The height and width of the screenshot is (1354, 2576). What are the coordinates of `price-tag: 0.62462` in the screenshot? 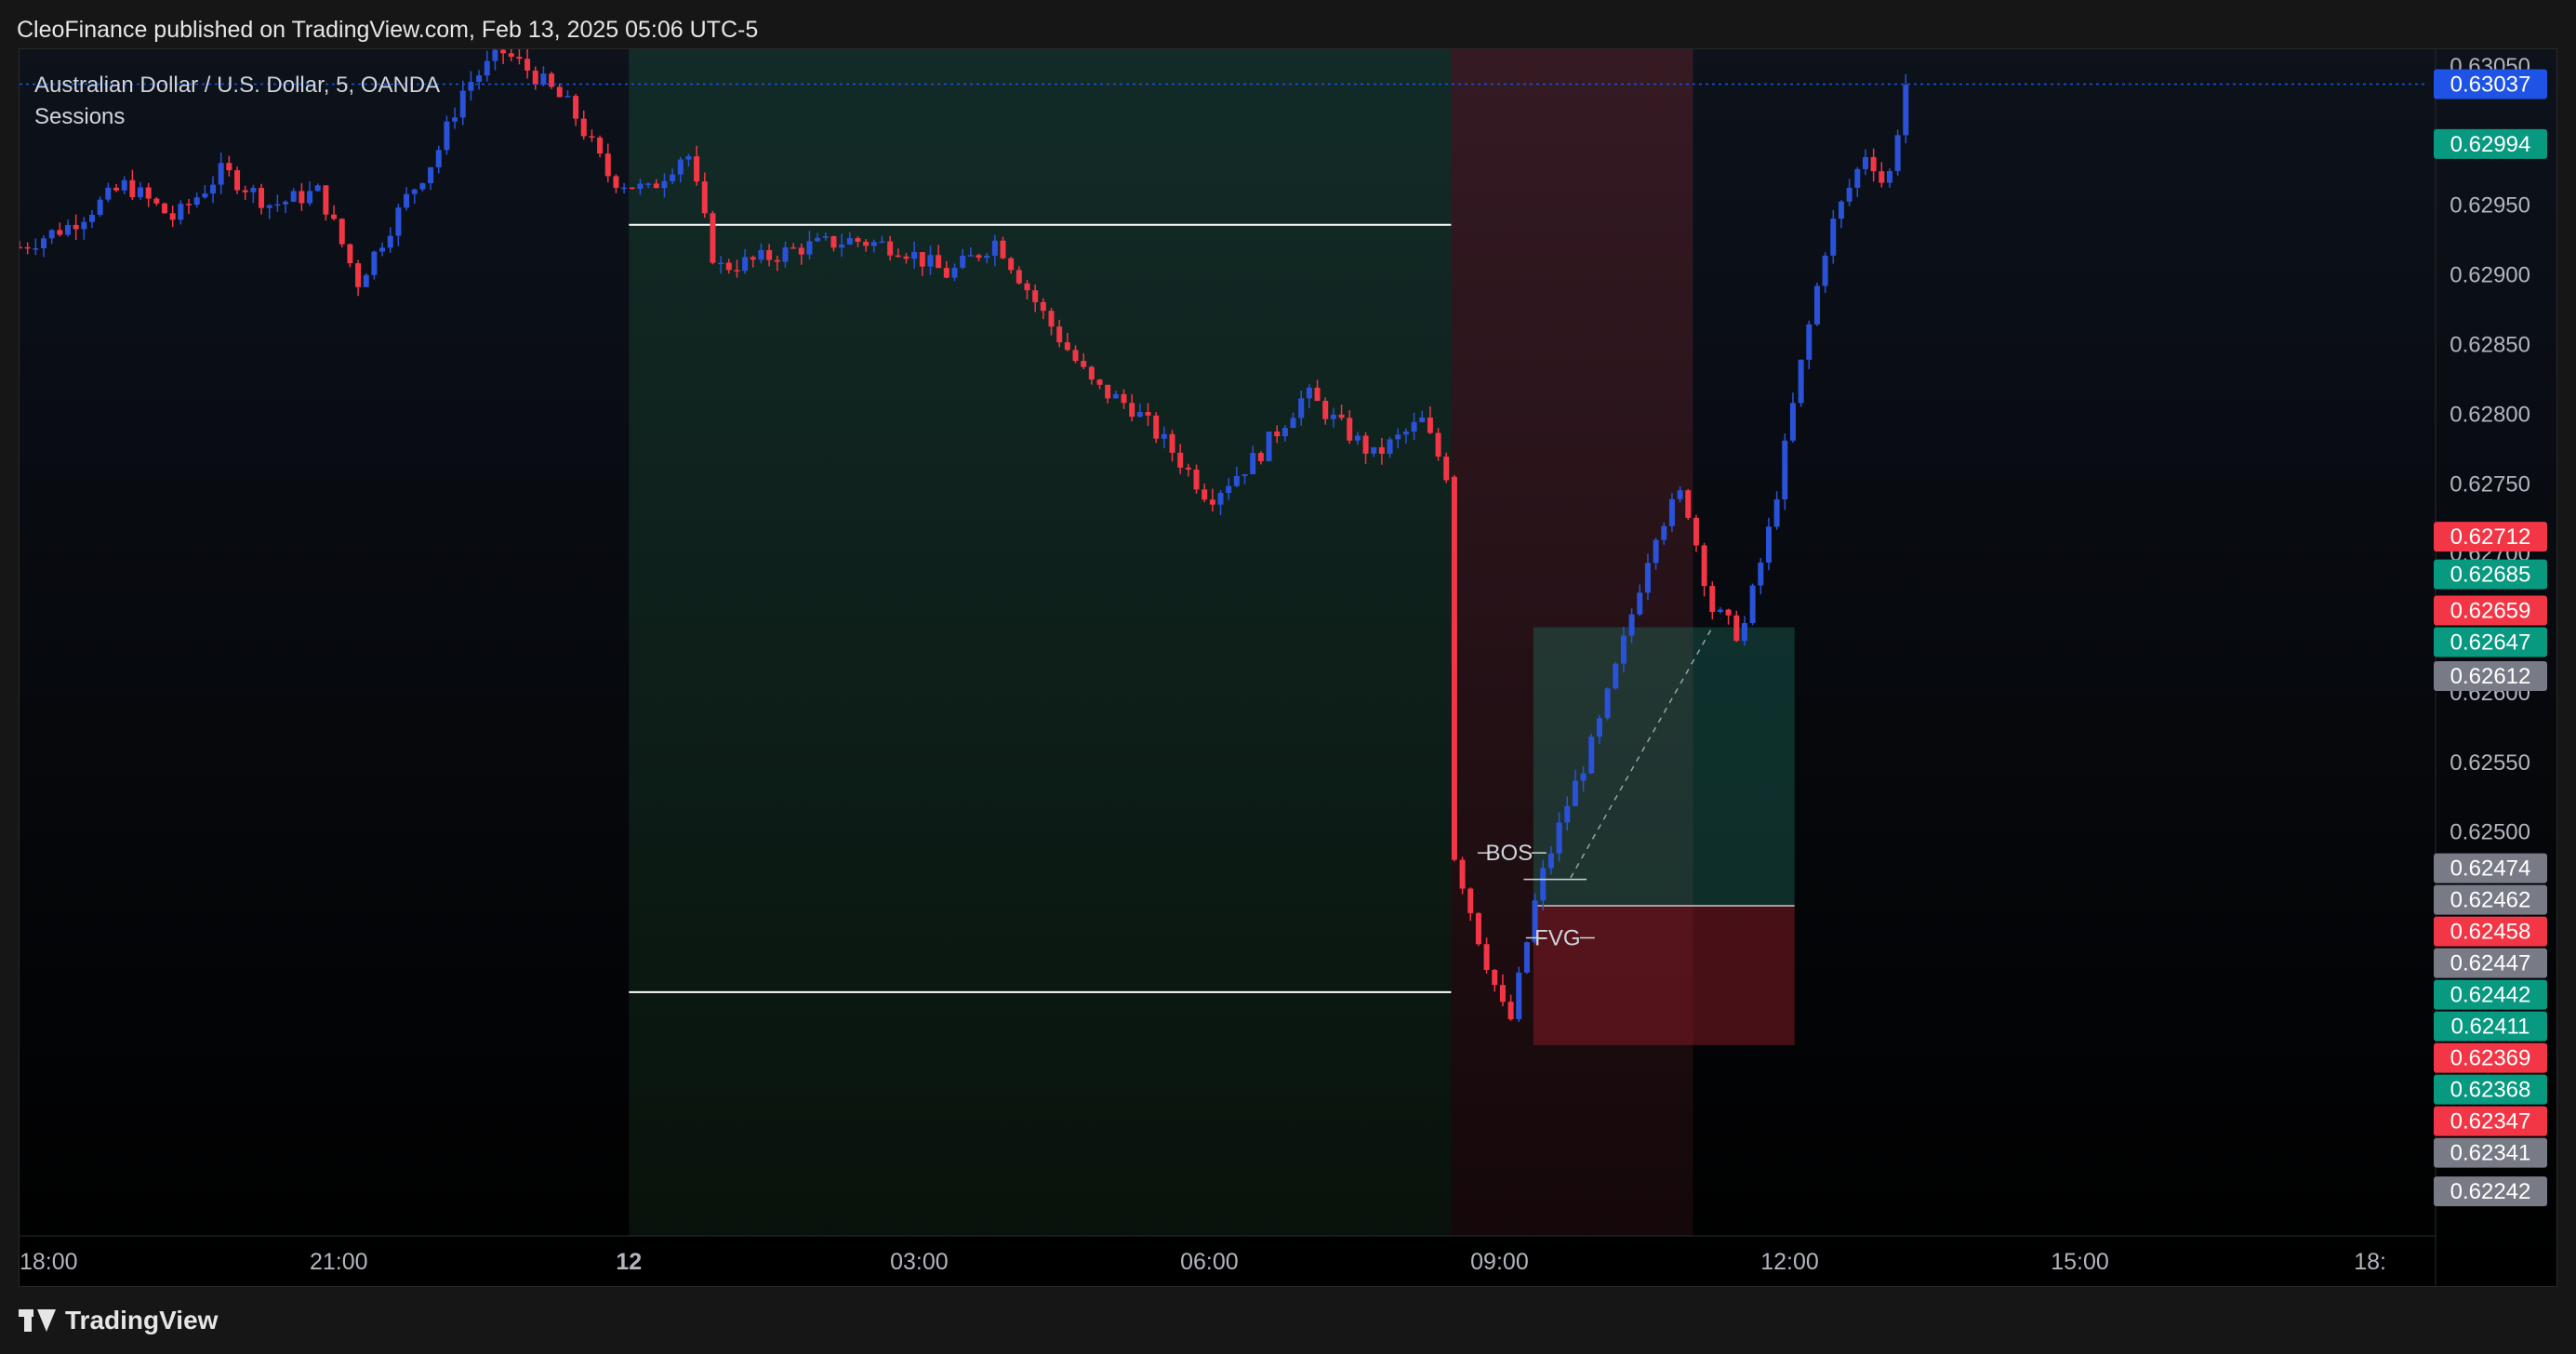 It's located at (2490, 899).